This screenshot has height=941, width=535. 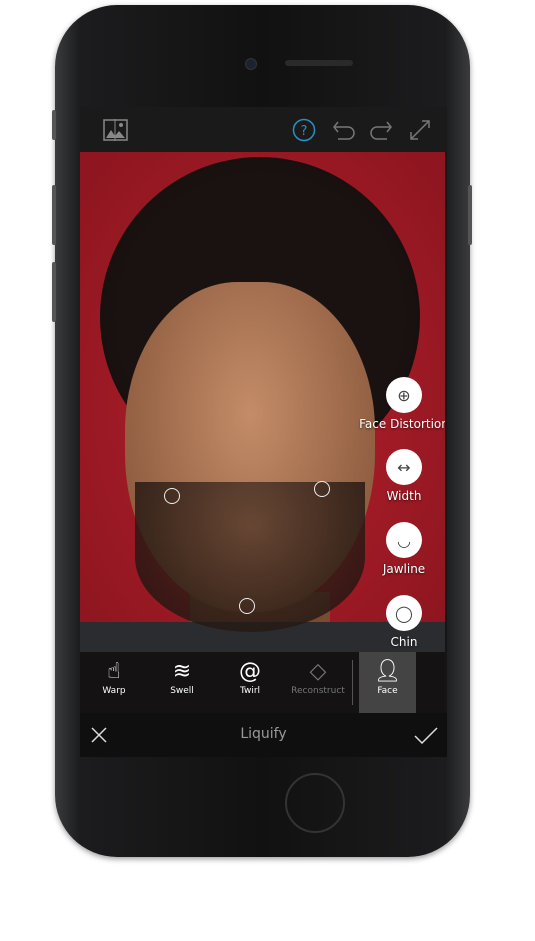 I want to click on check-icon, so click(x=426, y=735).